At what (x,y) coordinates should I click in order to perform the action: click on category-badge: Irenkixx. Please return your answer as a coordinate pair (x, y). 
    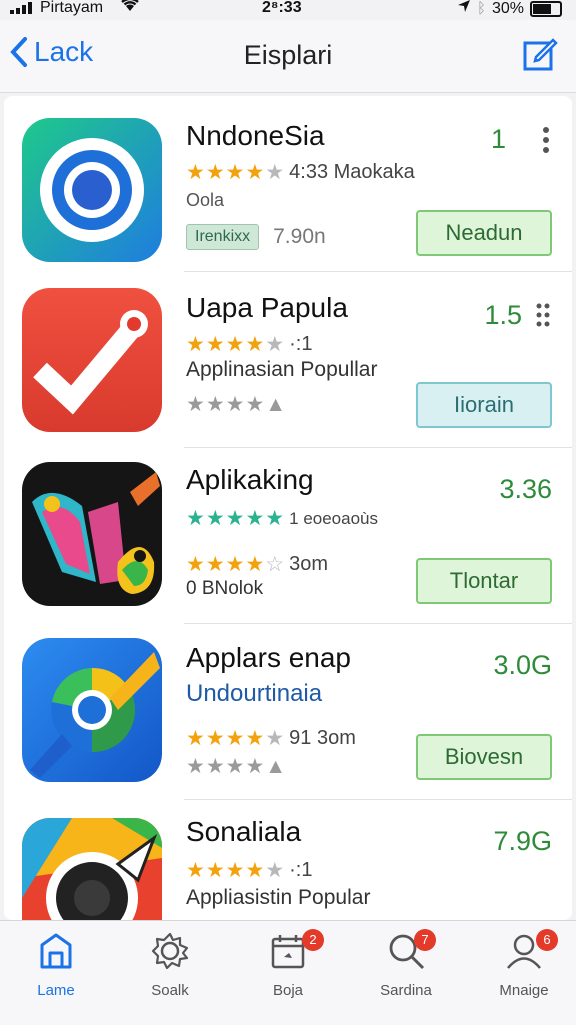
    Looking at the image, I should click on (223, 237).